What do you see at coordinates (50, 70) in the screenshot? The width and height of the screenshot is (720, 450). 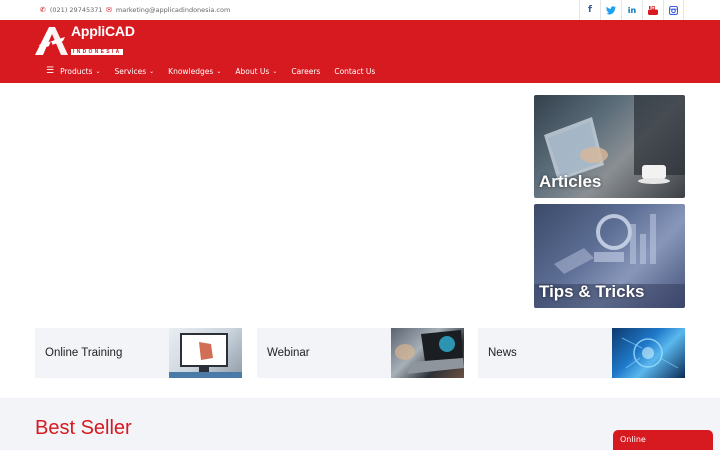 I see `menu-icon: ☰` at bounding box center [50, 70].